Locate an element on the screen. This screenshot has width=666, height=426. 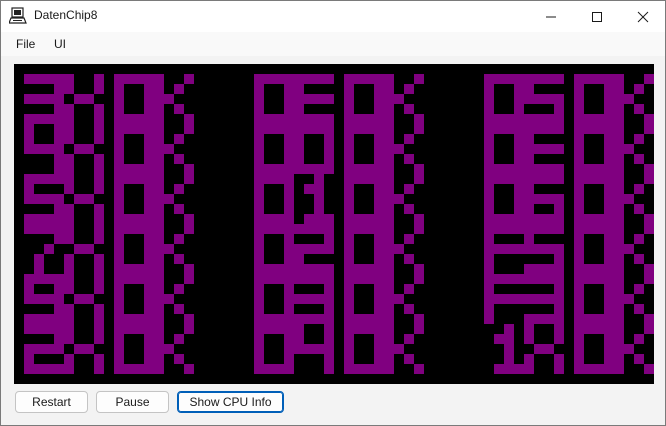
maximize-icon is located at coordinates (597, 16).